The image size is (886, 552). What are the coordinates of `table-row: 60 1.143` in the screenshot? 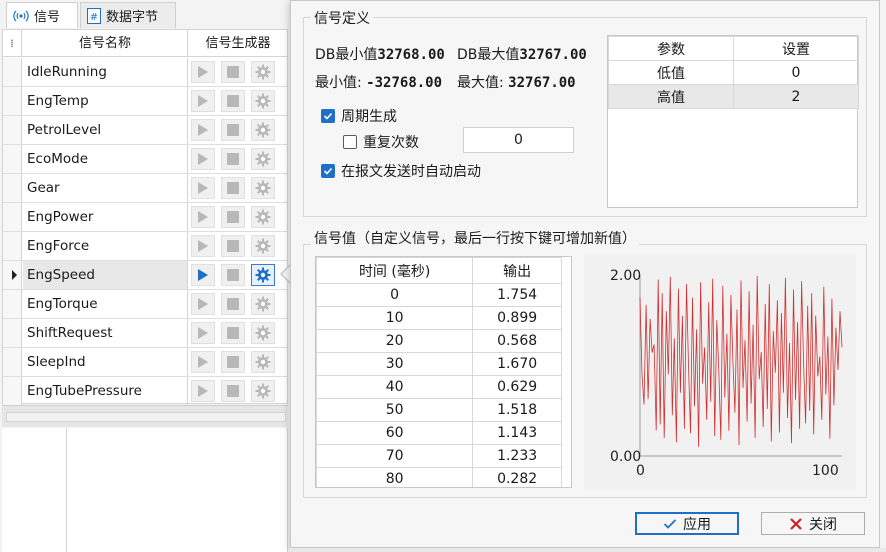 It's located at (439, 433).